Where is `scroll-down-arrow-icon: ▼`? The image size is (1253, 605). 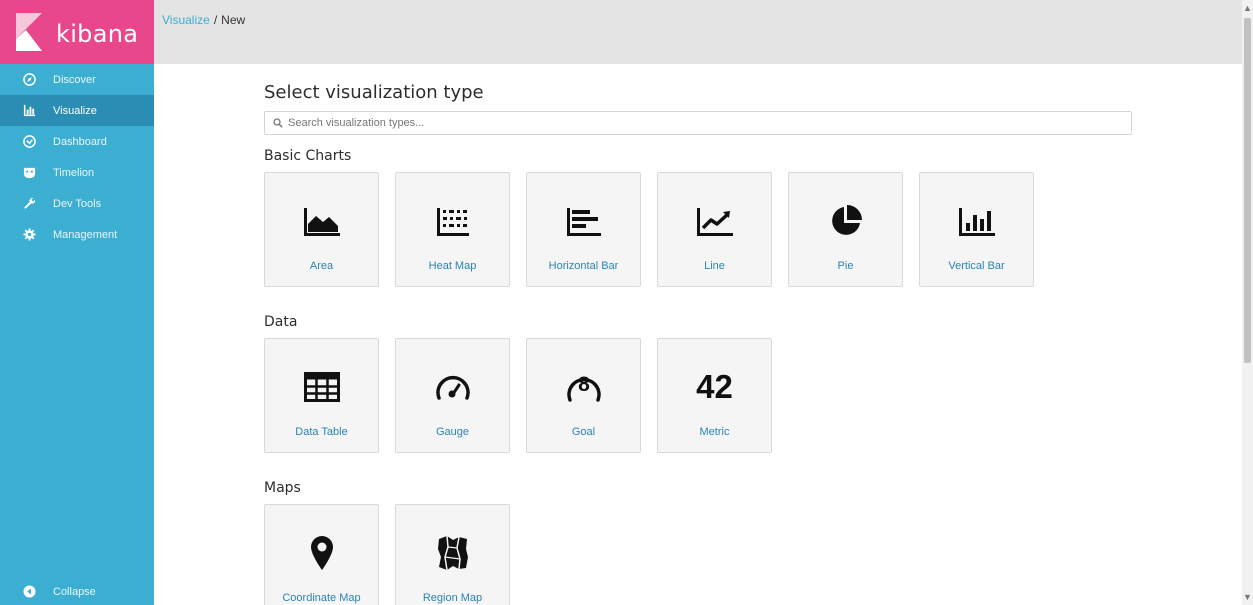
scroll-down-arrow-icon: ▼ is located at coordinates (1247, 597).